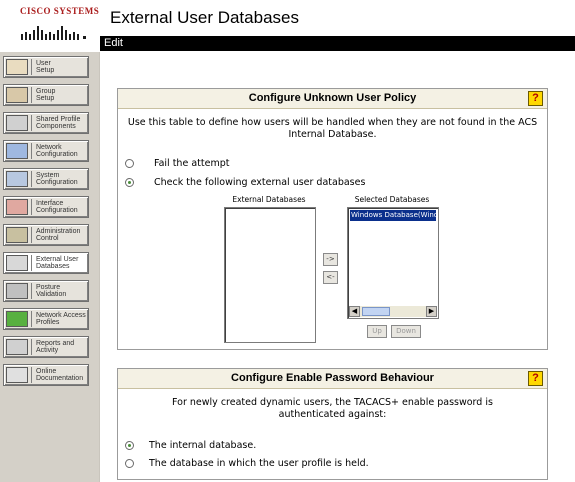  What do you see at coordinates (113, 43) in the screenshot?
I see `menu-edit: Edit` at bounding box center [113, 43].